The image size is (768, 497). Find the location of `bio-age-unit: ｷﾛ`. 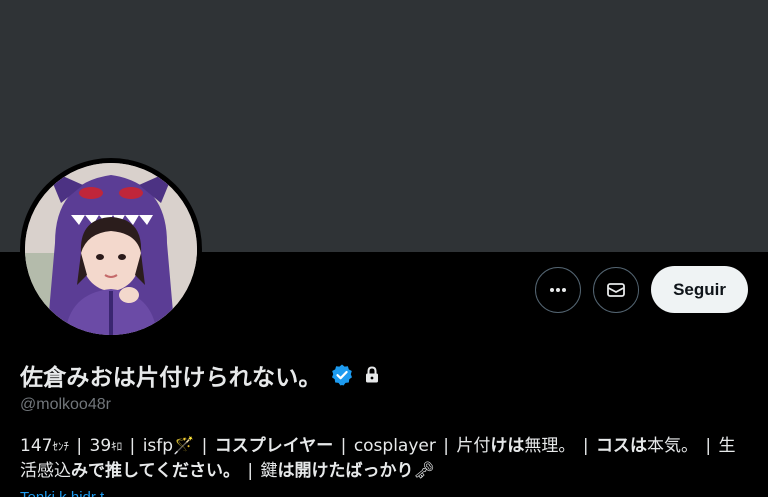

bio-age-unit: ｷﾛ is located at coordinates (117, 446).